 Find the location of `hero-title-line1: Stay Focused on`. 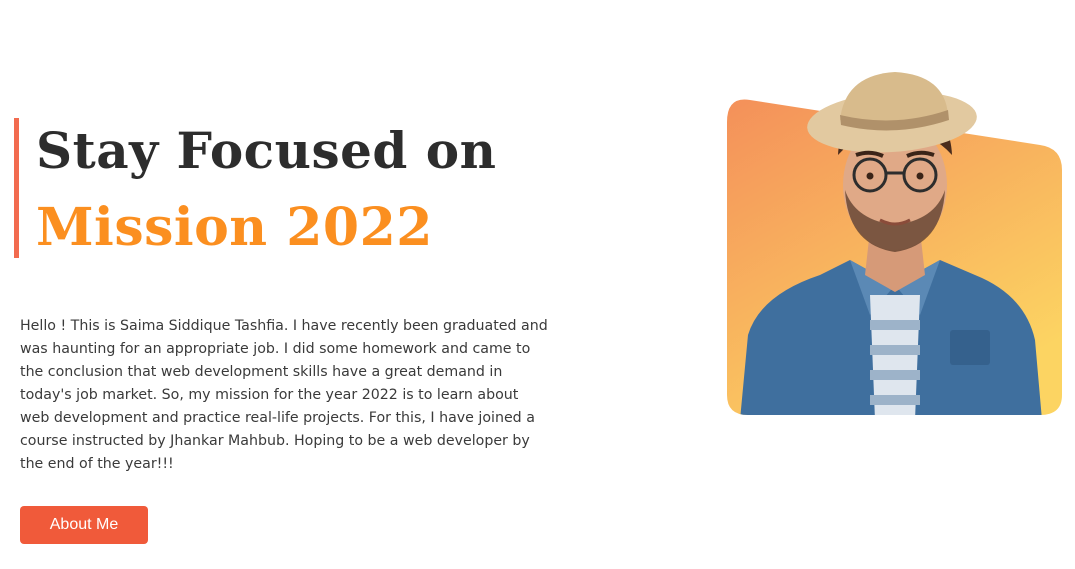

hero-title-line1: Stay Focused on is located at coordinates (266, 150).